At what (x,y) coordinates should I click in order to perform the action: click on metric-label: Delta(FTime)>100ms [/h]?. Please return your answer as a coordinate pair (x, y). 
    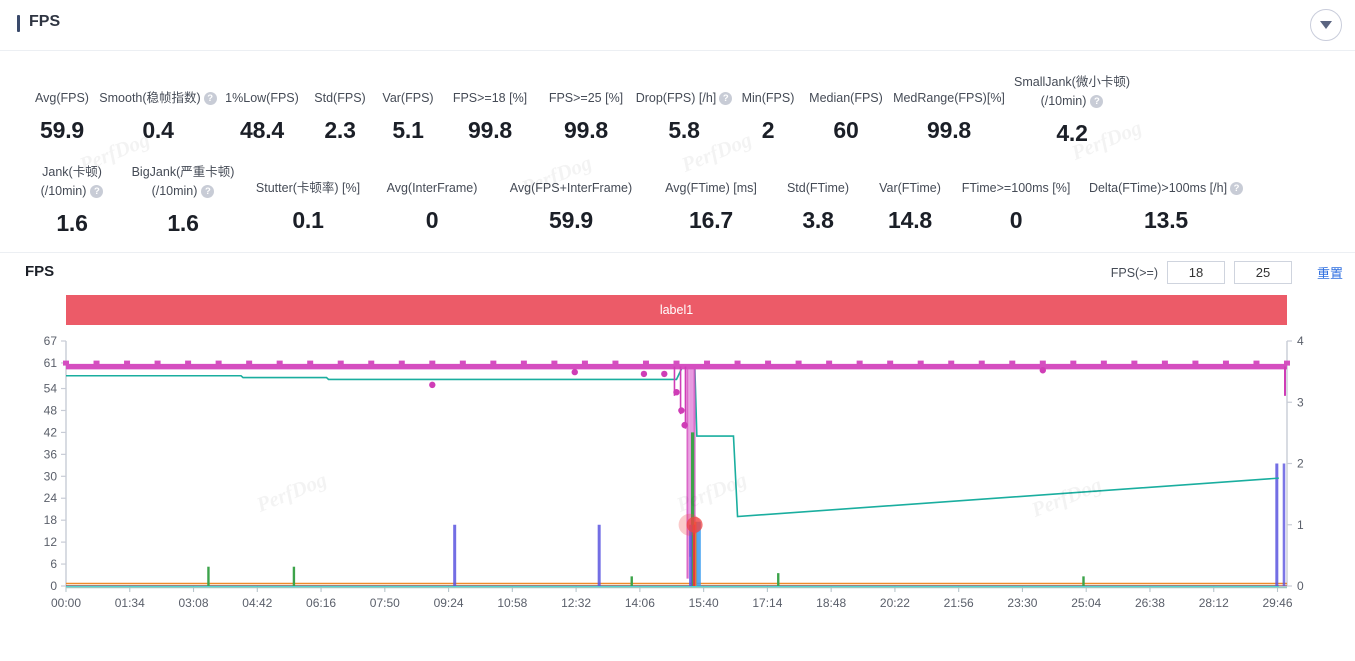
    Looking at the image, I should click on (1166, 188).